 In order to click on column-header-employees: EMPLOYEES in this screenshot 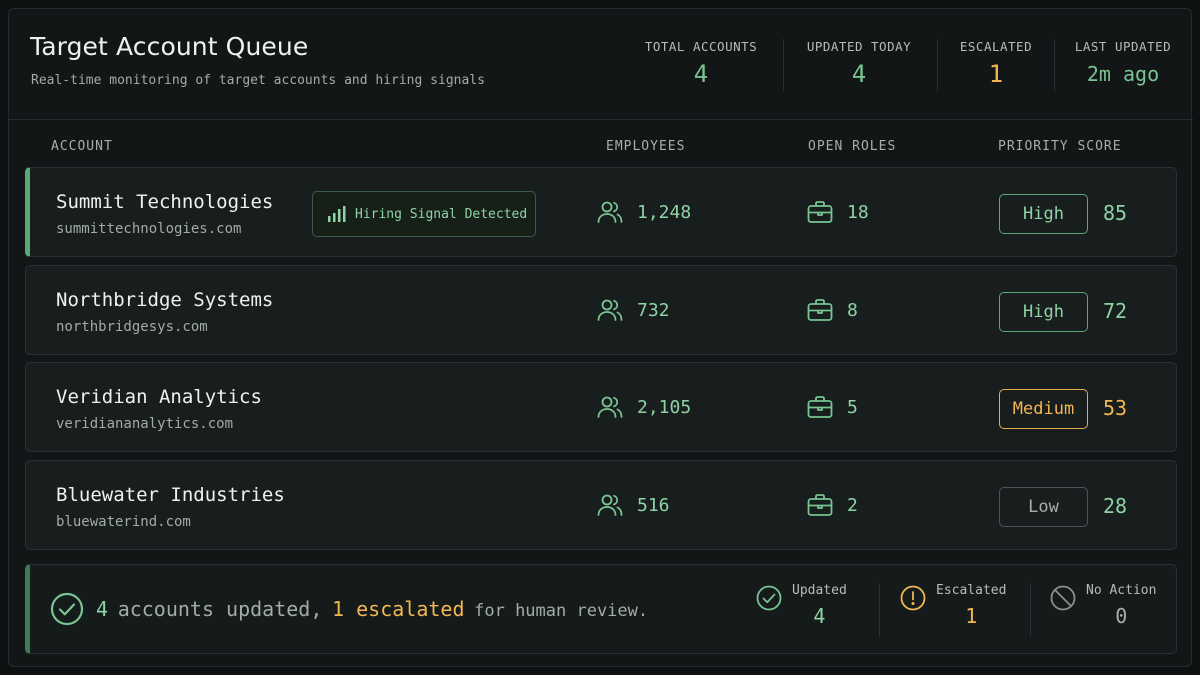, I will do `click(645, 146)`.